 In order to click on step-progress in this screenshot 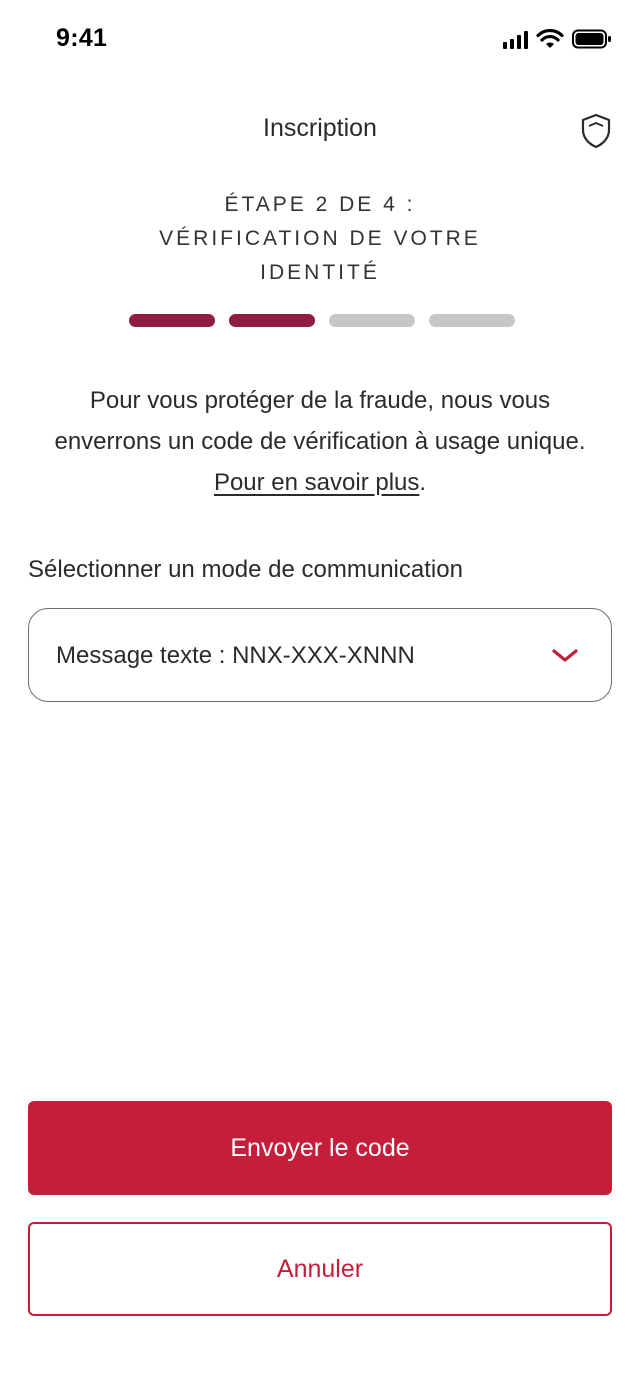, I will do `click(322, 320)`.